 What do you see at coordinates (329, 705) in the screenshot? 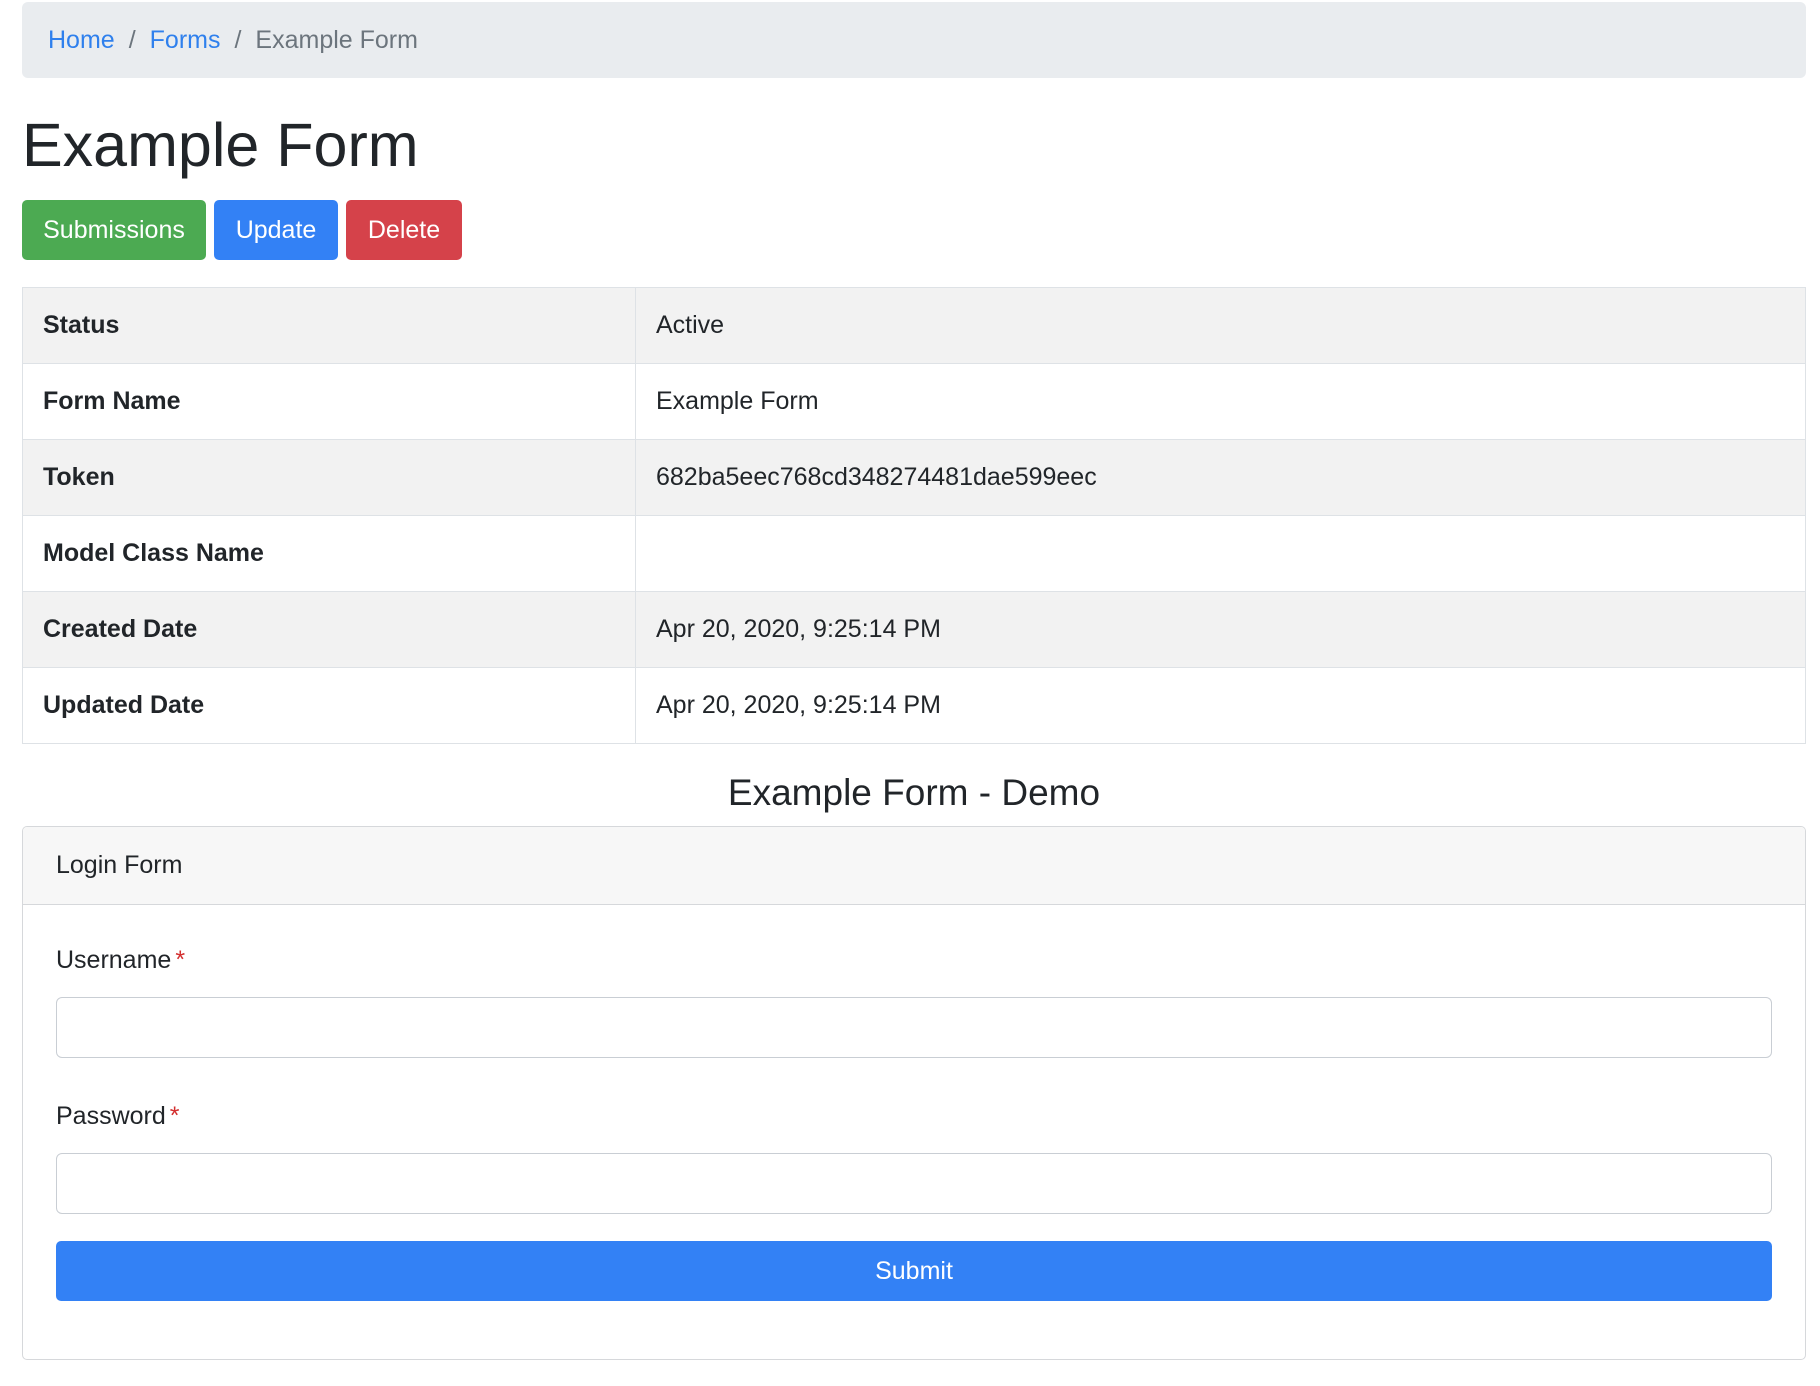
I see `detail-key-updated-date: Updated Date` at bounding box center [329, 705].